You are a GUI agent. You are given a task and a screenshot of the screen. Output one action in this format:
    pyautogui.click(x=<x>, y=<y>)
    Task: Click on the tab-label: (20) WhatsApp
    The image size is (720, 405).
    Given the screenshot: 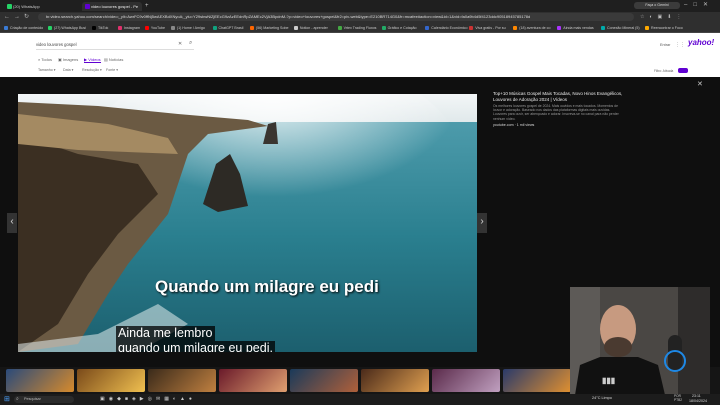 What is the action you would take?
    pyautogui.click(x=26, y=6)
    